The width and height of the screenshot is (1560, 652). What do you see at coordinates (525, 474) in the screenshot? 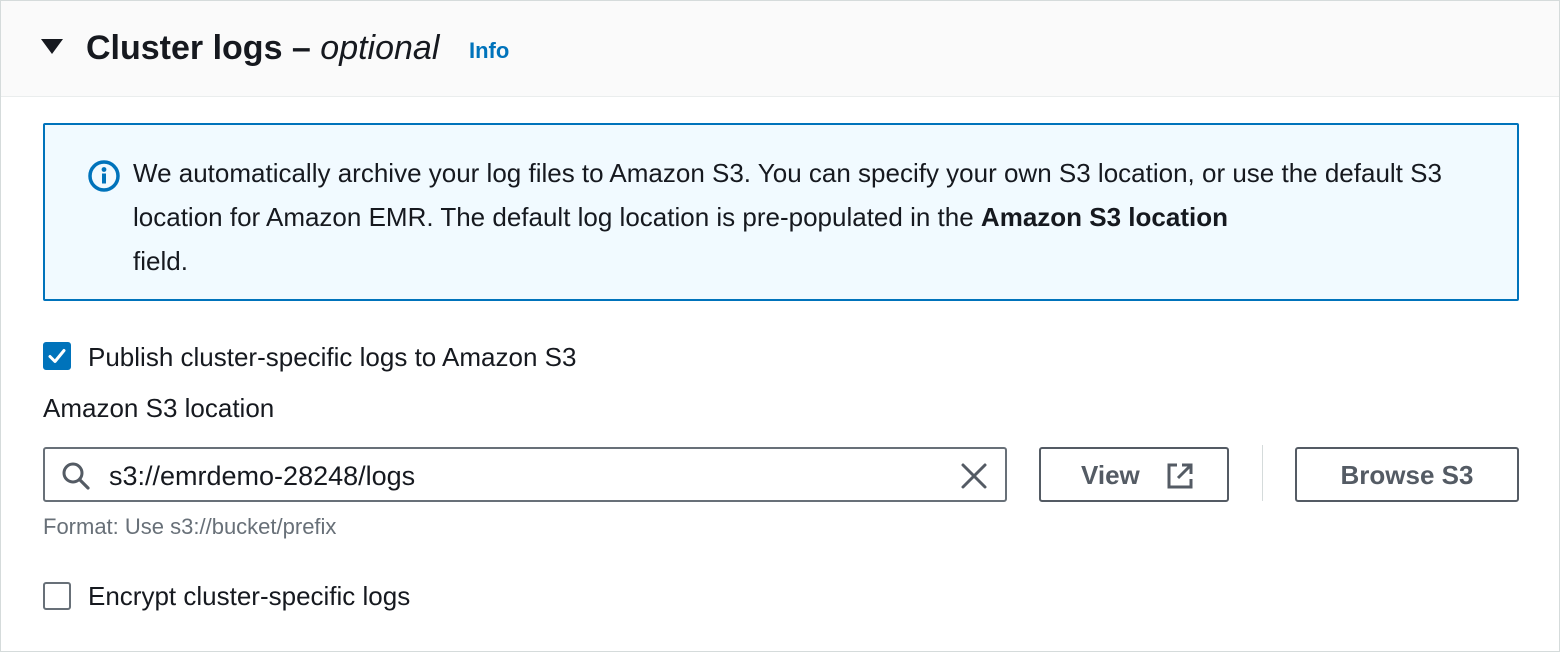
I see `s3-location-input: s3://emrdemo-28248/logs` at bounding box center [525, 474].